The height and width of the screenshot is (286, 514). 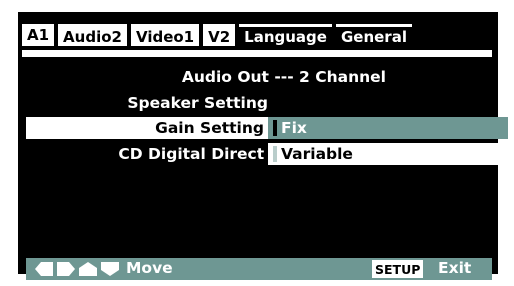 I want to click on arrow-up-icon, so click(x=88, y=269).